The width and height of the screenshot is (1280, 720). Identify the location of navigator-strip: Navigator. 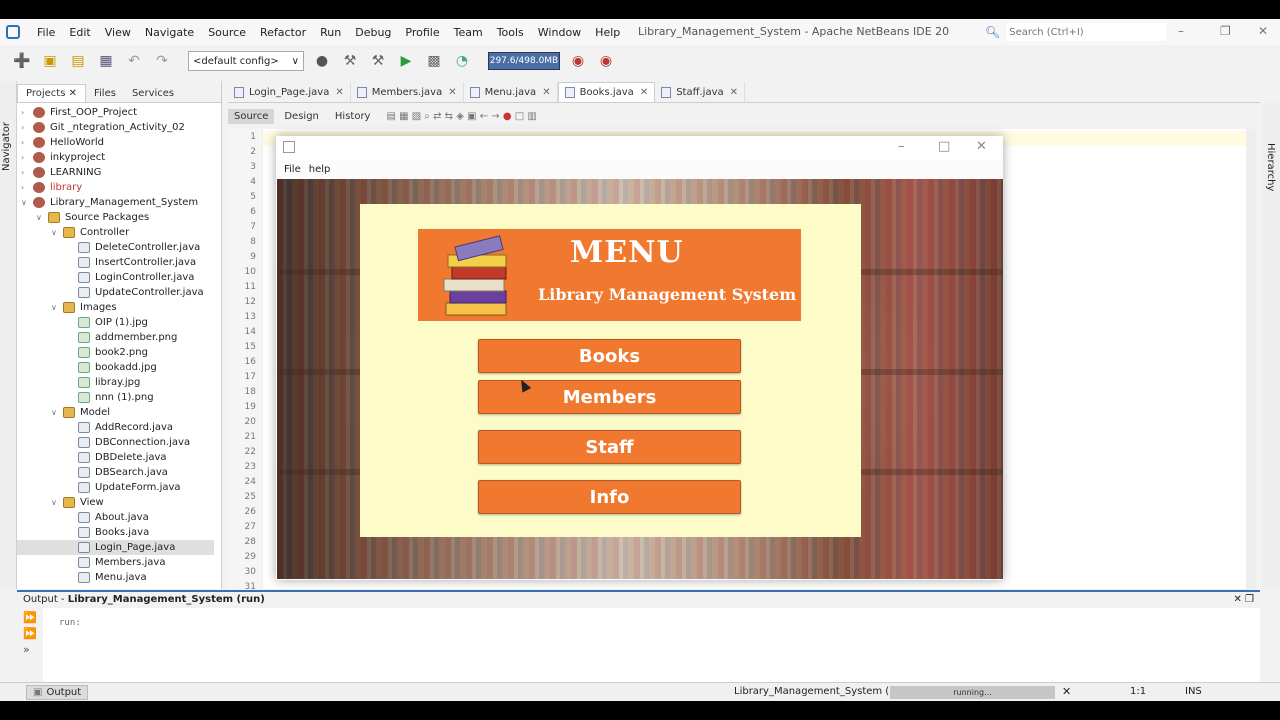
(8, 335).